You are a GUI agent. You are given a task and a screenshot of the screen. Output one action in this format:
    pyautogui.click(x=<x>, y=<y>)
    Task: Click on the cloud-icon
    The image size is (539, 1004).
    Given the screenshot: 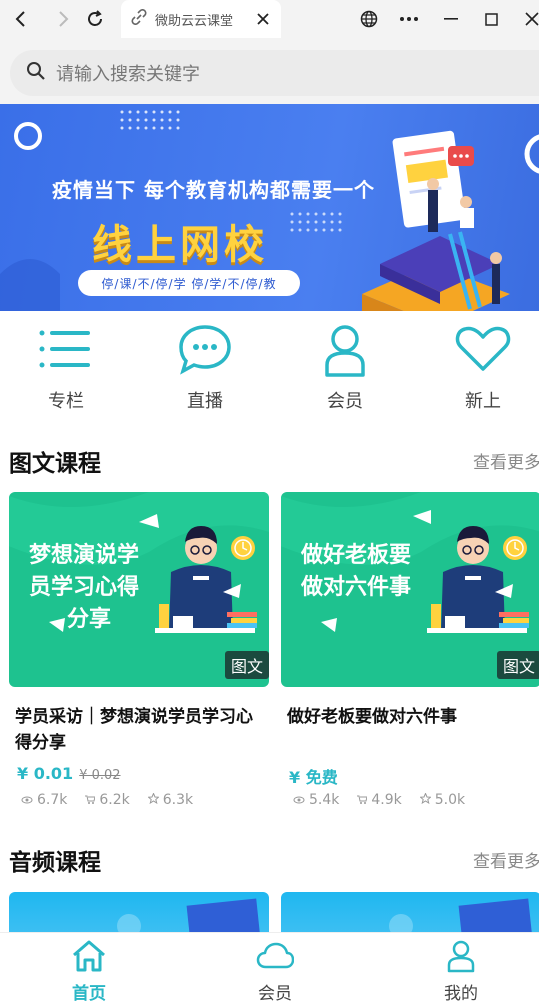 What is the action you would take?
    pyautogui.click(x=275, y=958)
    